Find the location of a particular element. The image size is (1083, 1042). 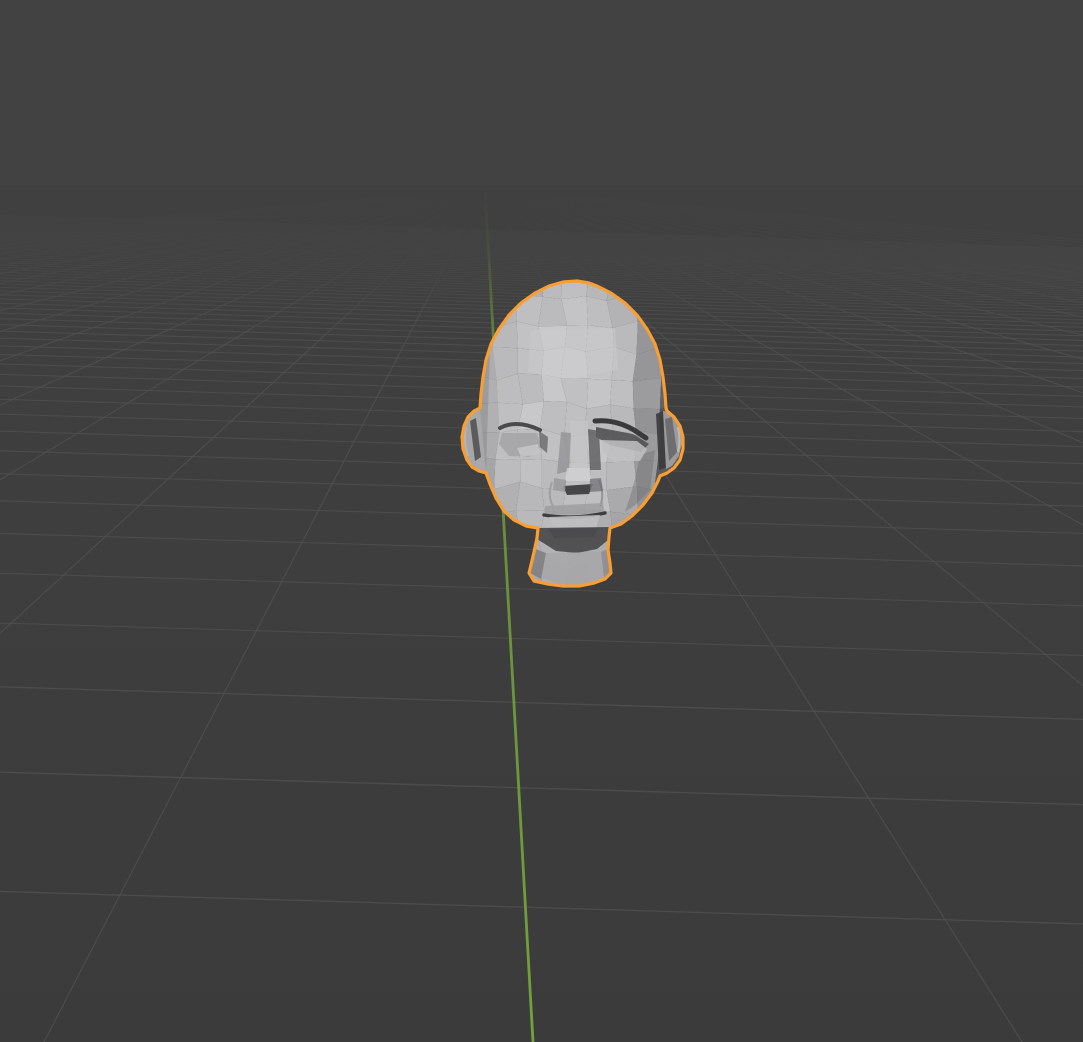

lower-lip is located at coordinates (574, 522).